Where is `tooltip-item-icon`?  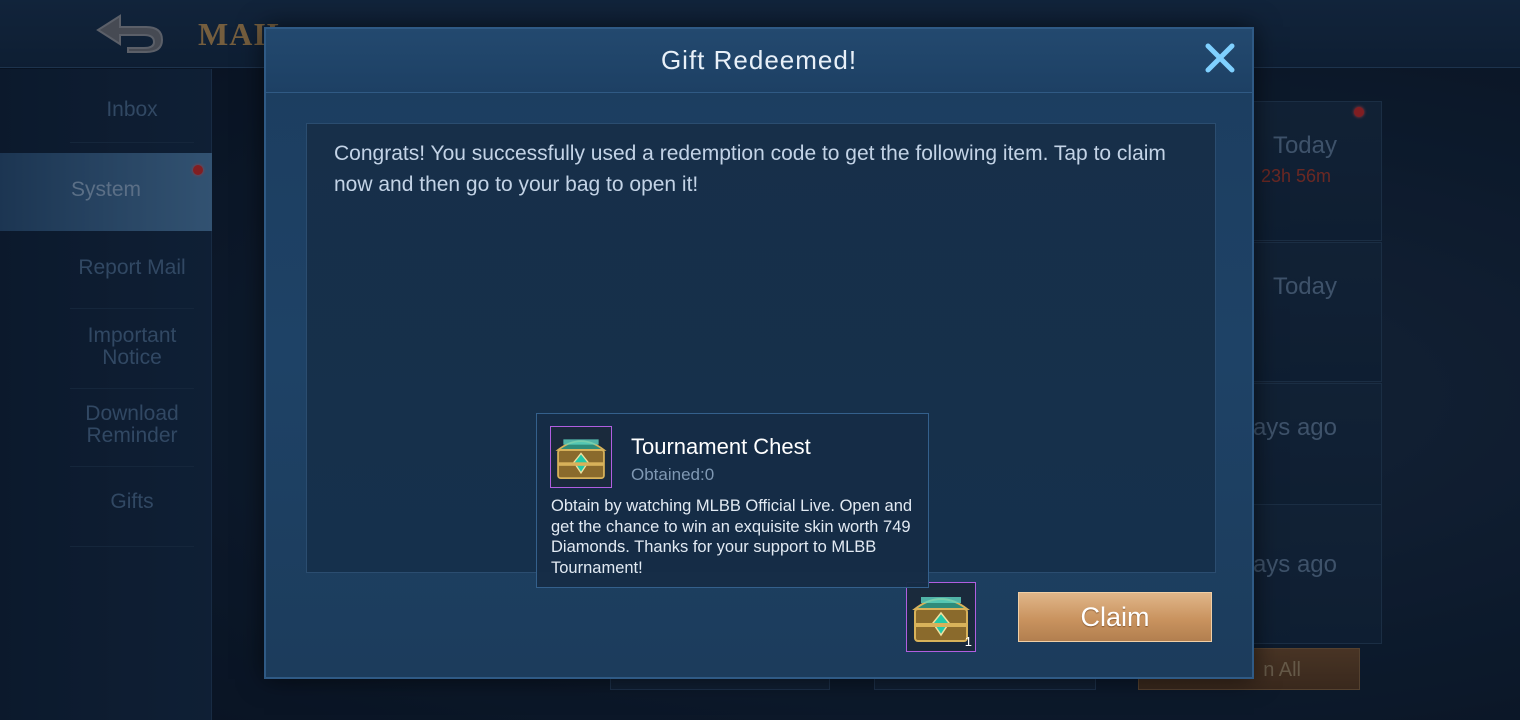 tooltip-item-icon is located at coordinates (581, 457).